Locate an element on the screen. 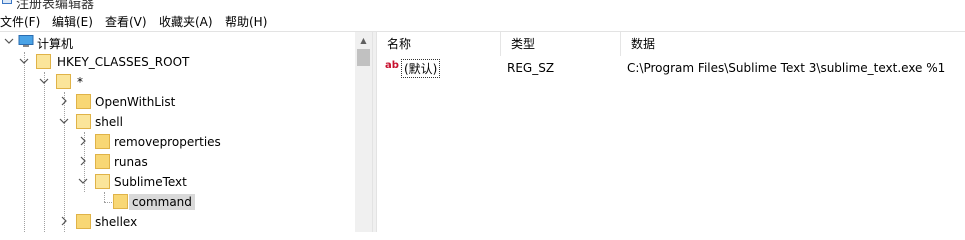  tree-label-star: * is located at coordinates (80, 82).